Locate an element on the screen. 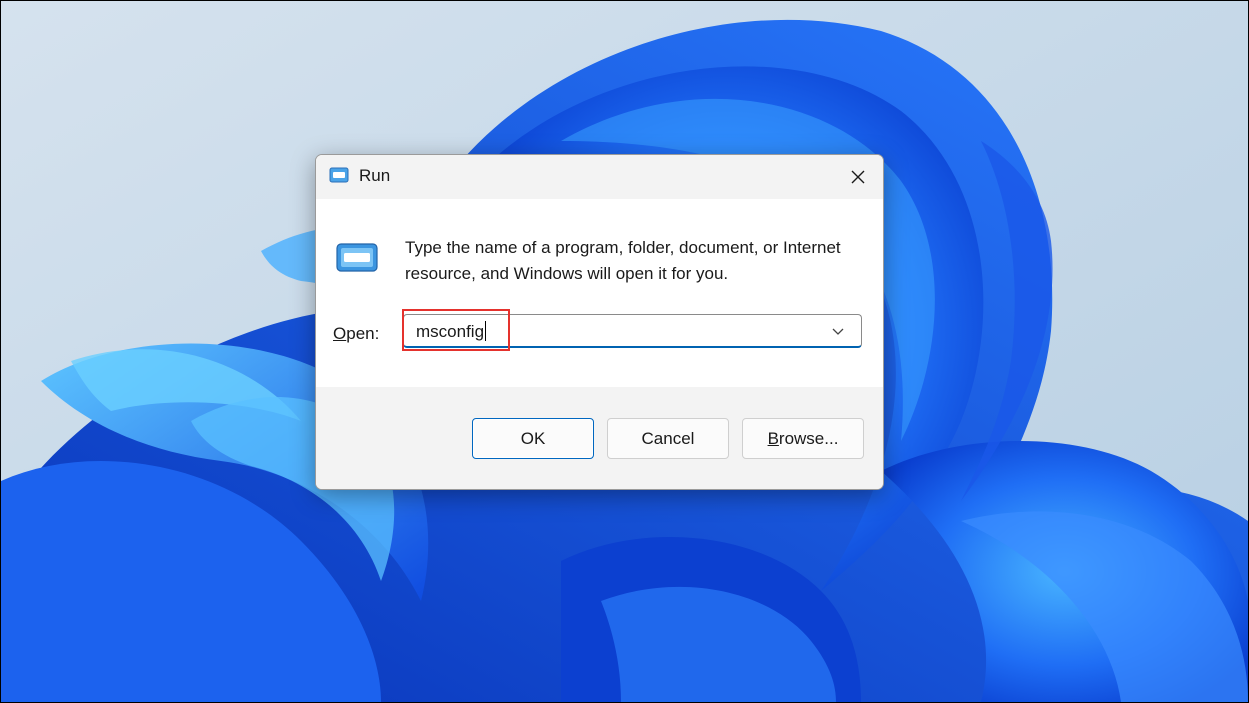 This screenshot has width=1249, height=703. open-label: Open: is located at coordinates (356, 334).